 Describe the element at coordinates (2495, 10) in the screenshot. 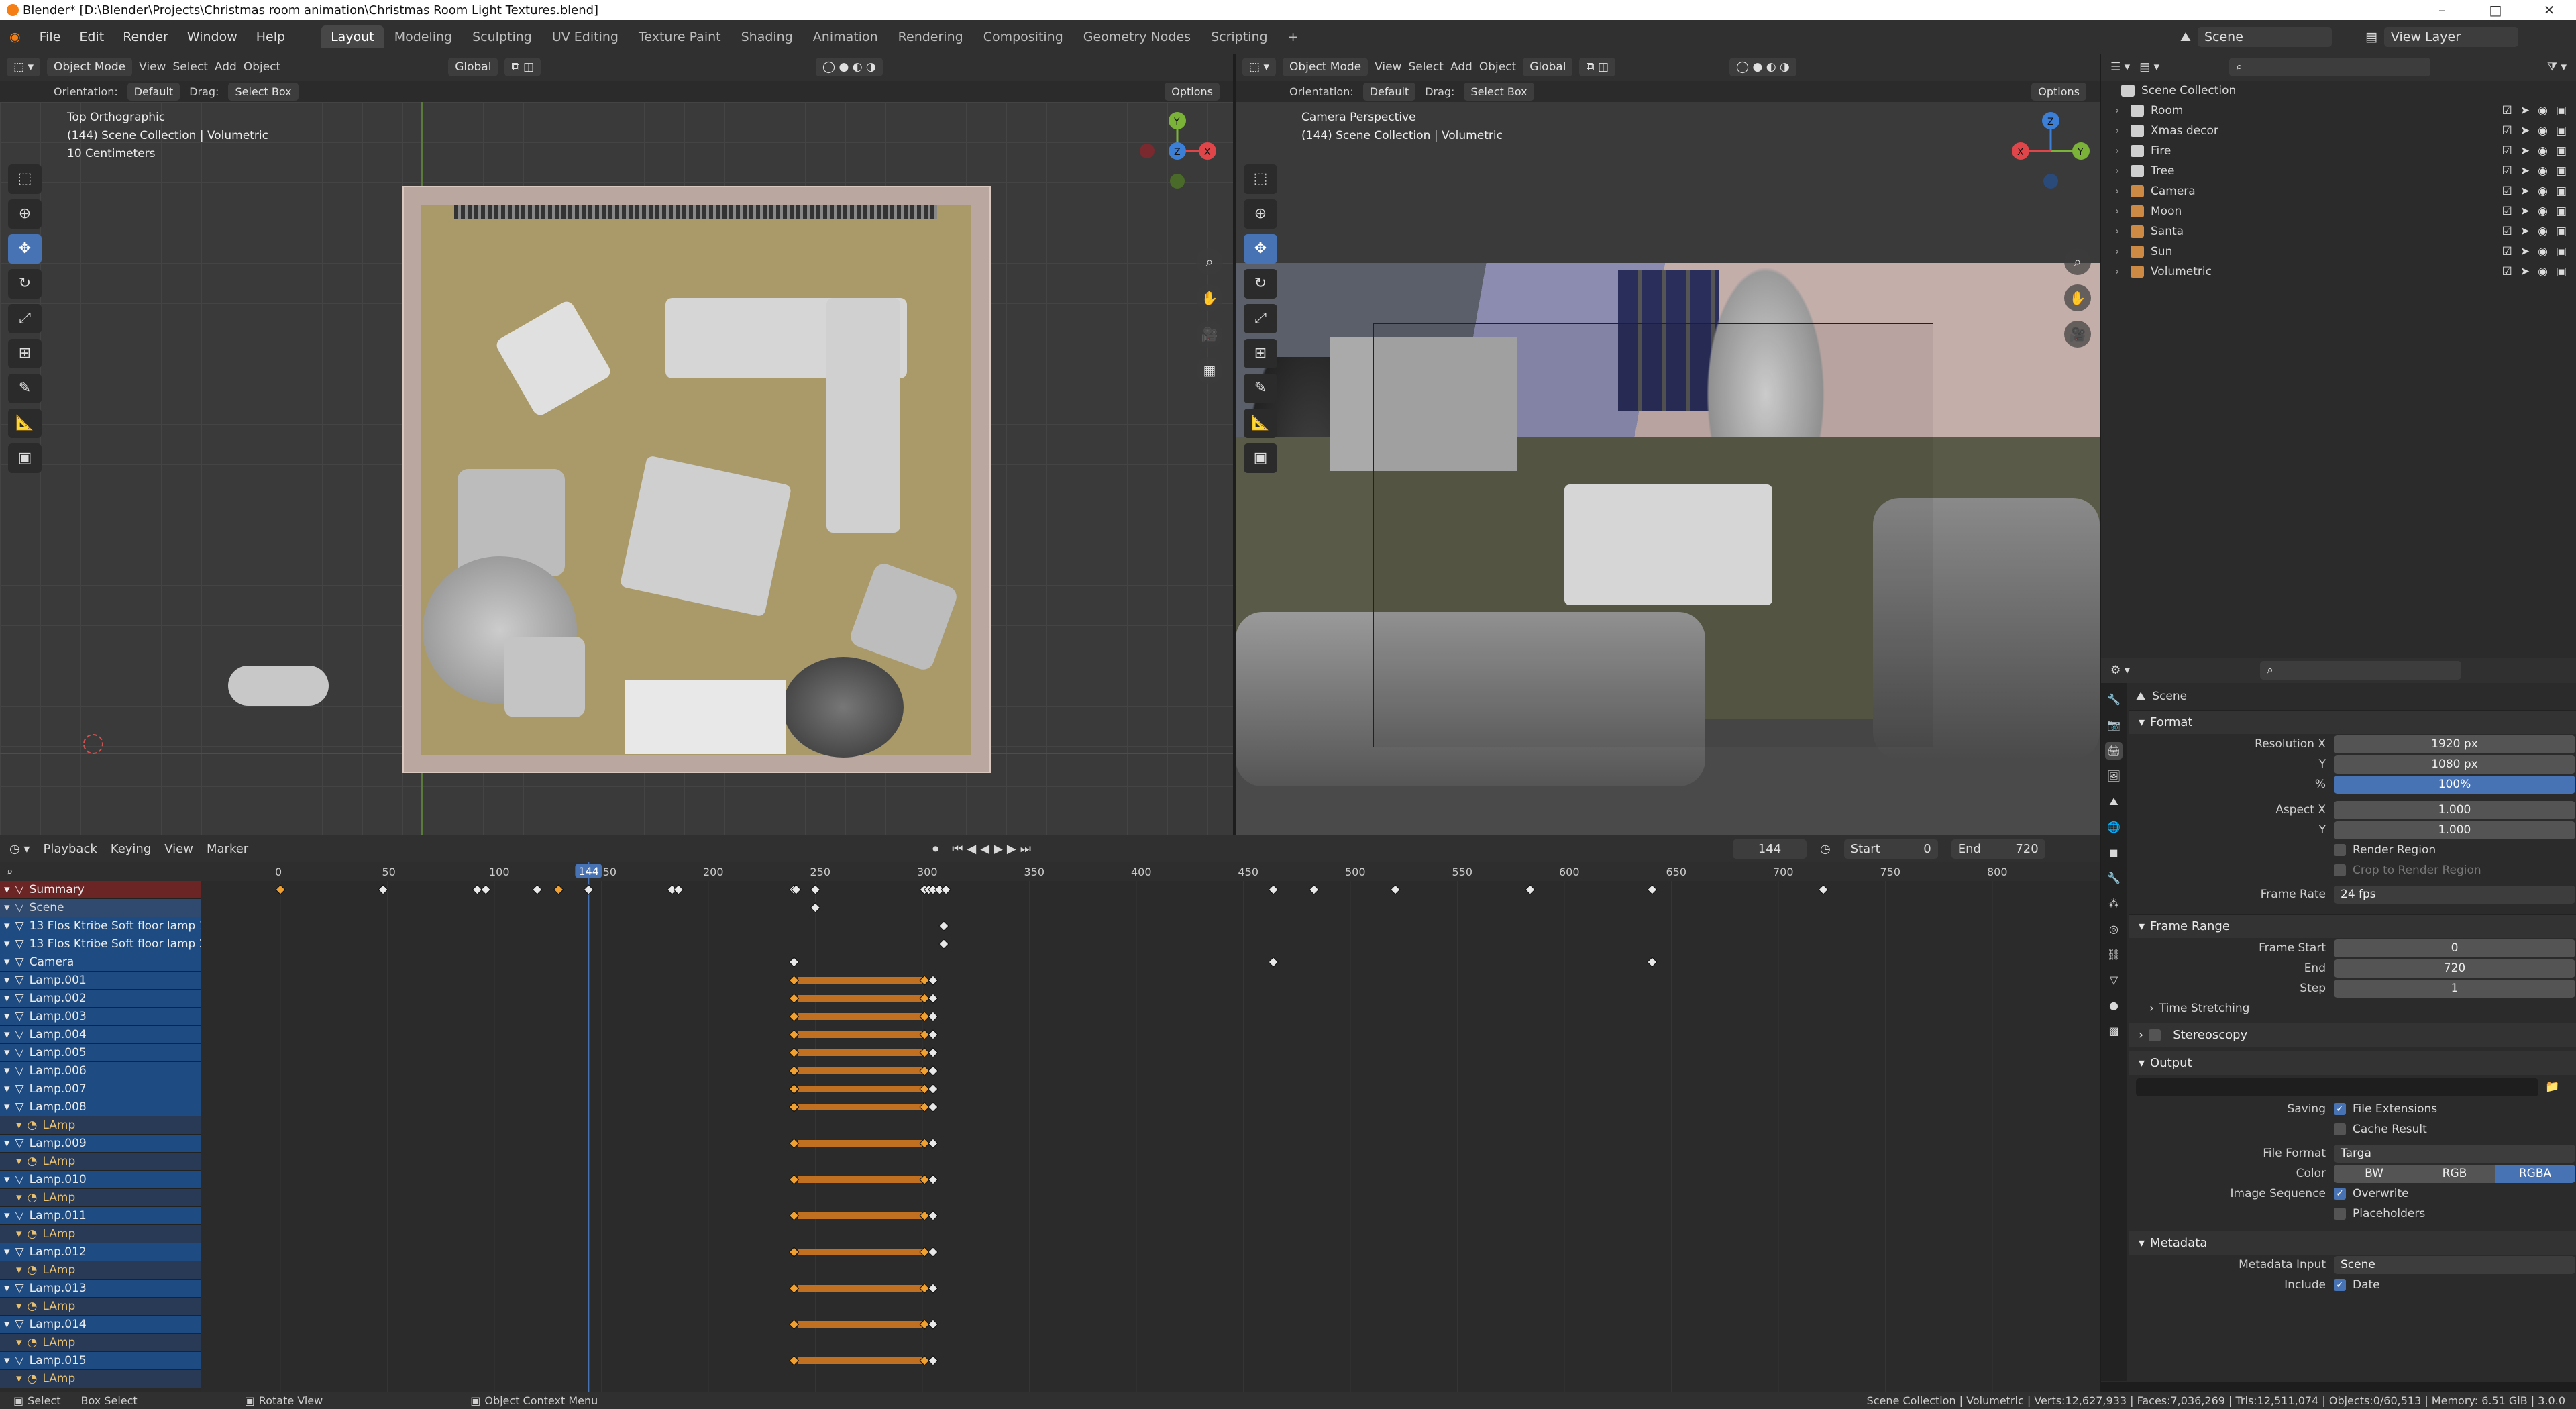

I see `maximize-button: □` at that location.